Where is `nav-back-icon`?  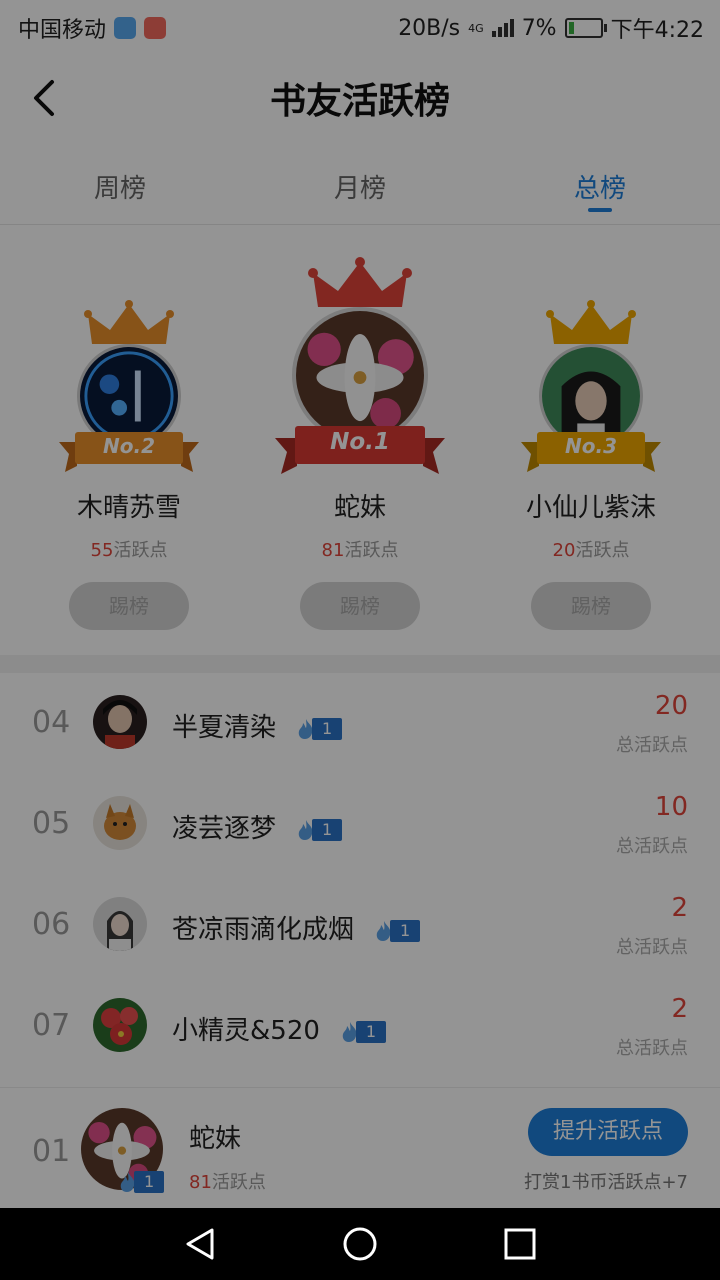 nav-back-icon is located at coordinates (200, 1244).